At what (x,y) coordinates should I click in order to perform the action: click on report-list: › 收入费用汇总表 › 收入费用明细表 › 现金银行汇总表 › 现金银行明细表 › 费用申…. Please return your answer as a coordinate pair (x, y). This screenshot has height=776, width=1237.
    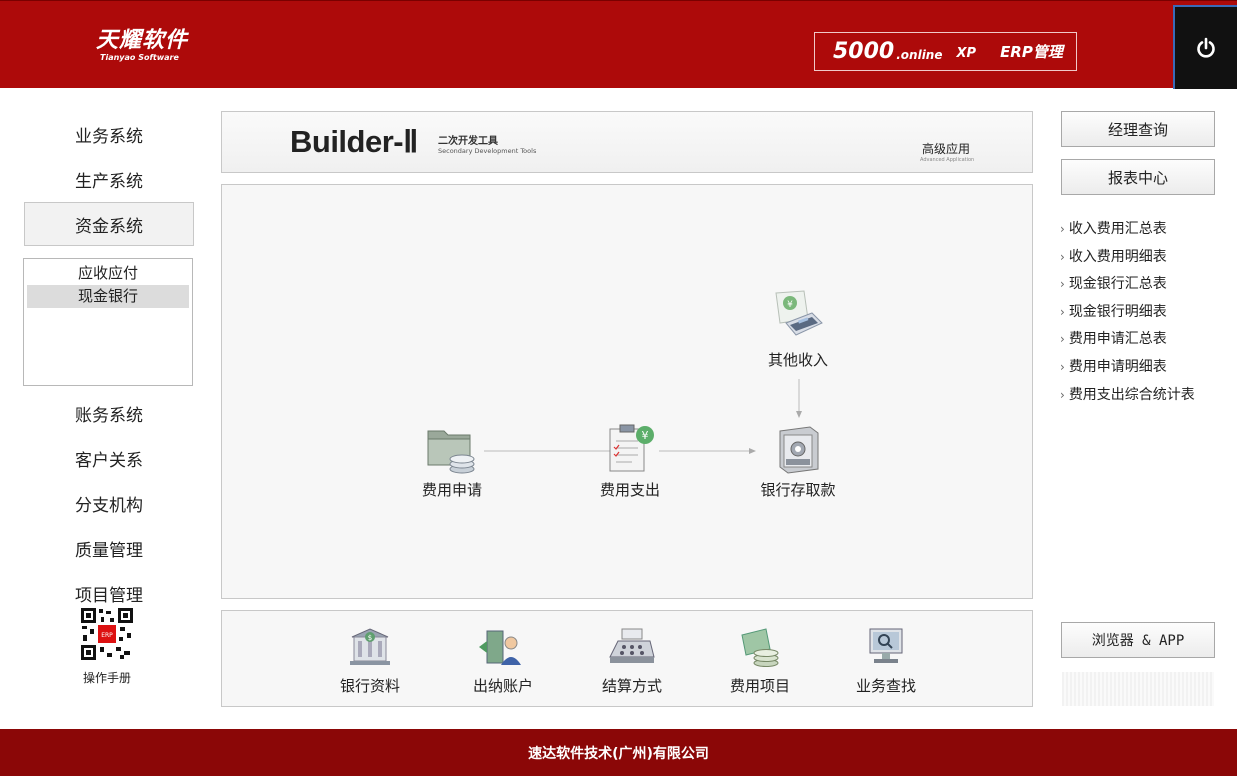
    Looking at the image, I should click on (1145, 312).